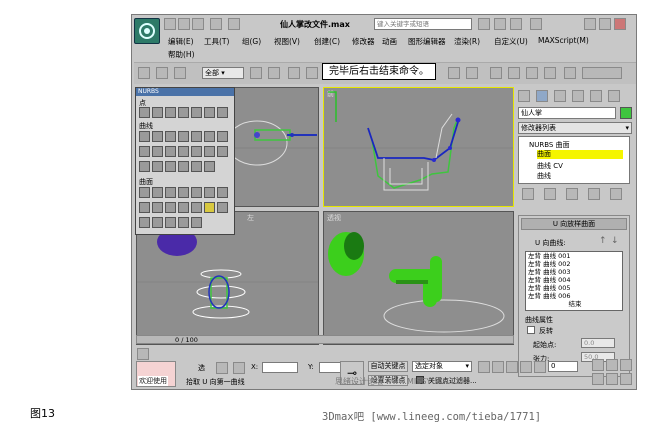 The width and height of the screenshot is (646, 437). I want to click on menu-rendering: 渲染(R), so click(467, 41).